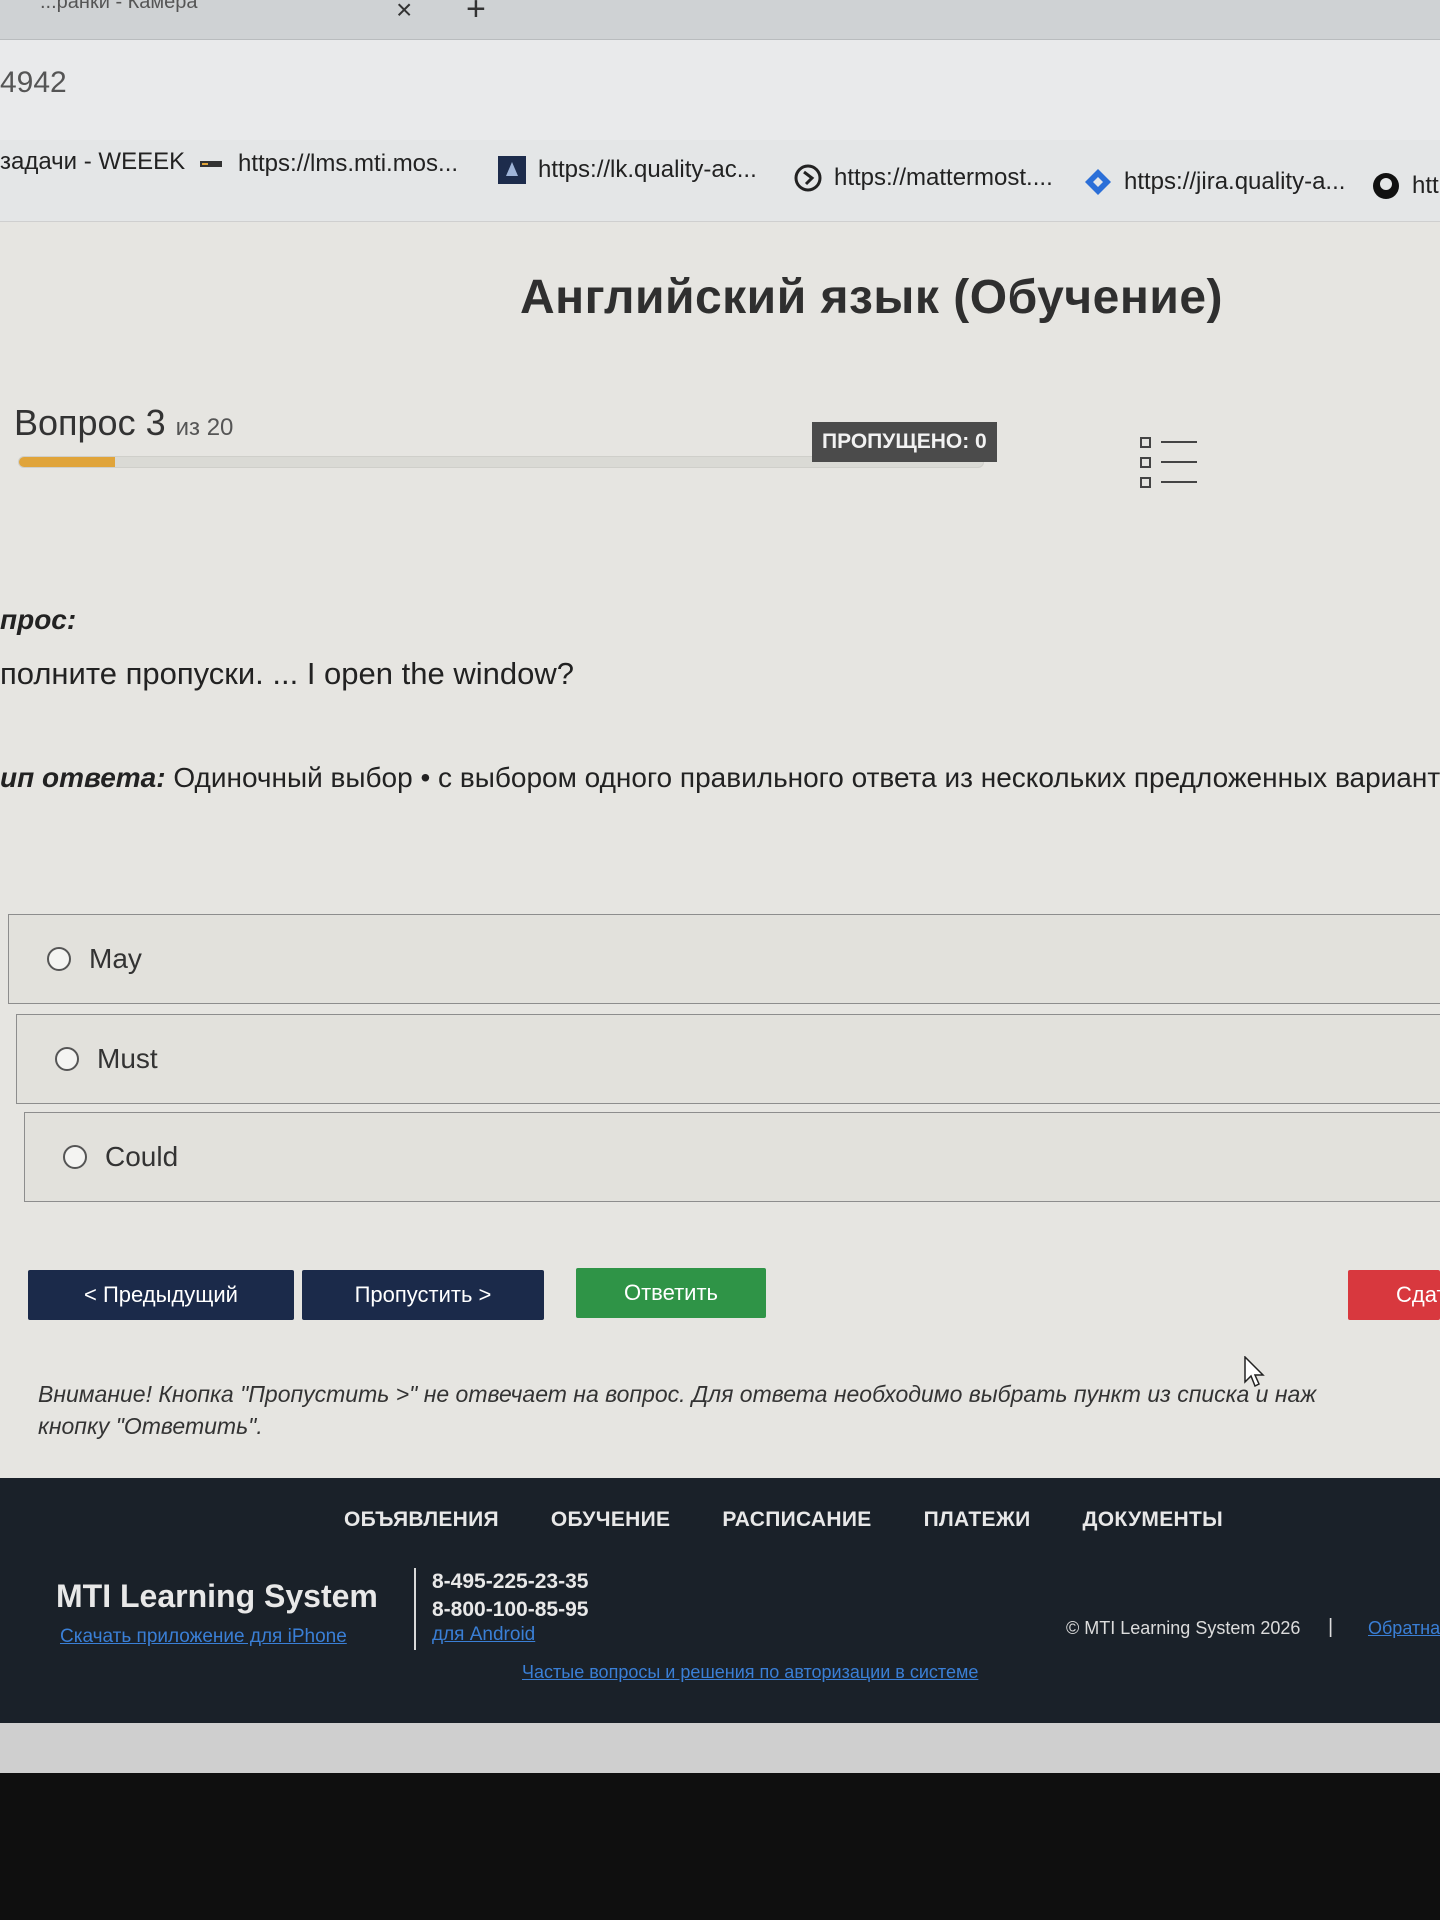 The image size is (1440, 1920). I want to click on warning-line-2: кнопку "Ответить"., so click(150, 1426).